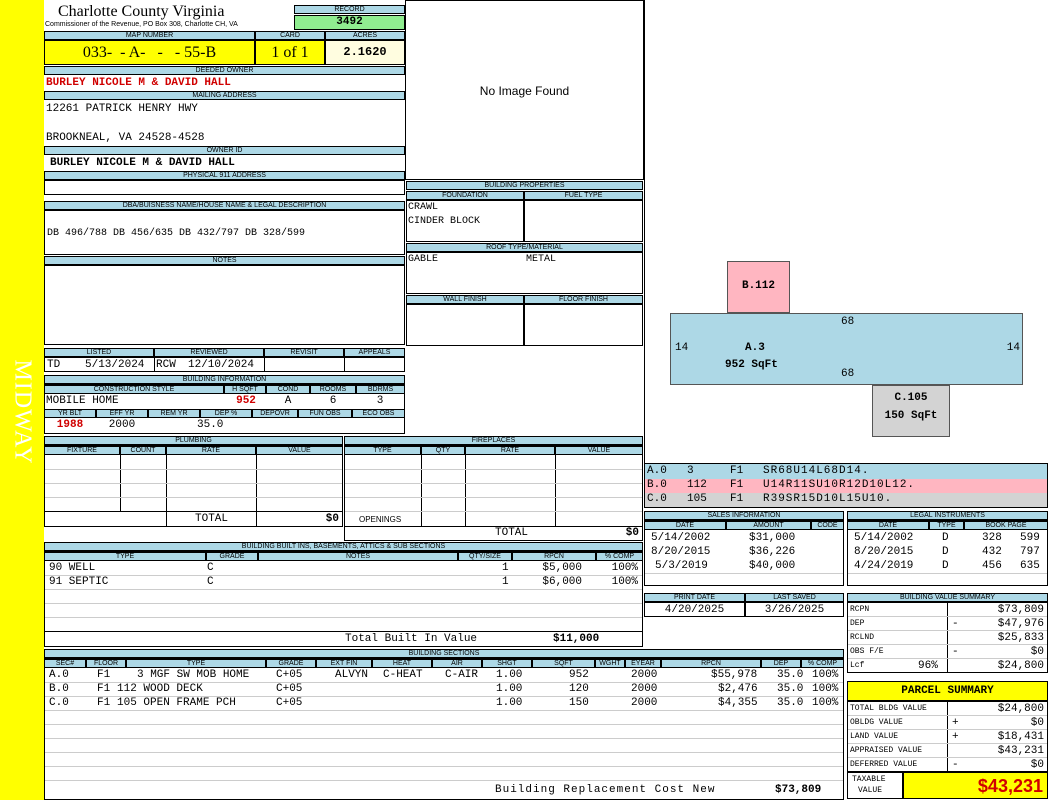 The image size is (1050, 800). What do you see at coordinates (681, 566) in the screenshot?
I see `sale-date: 5/3/2019` at bounding box center [681, 566].